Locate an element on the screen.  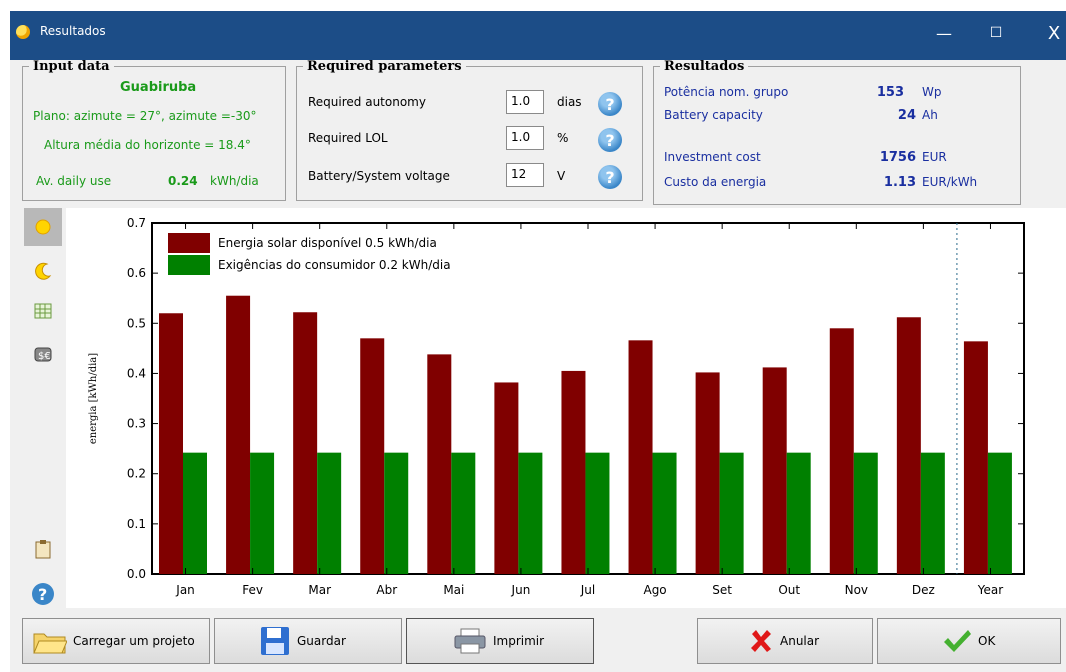
battery-capacity-value: 24 is located at coordinates (906, 115).